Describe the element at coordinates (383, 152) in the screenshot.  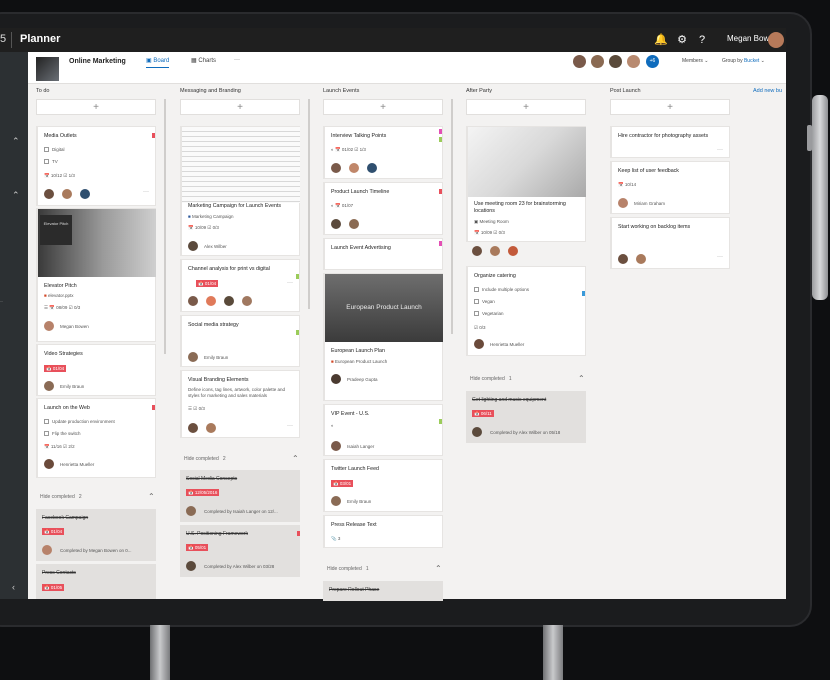
I see `task-card: Interview Talking Points ◐ 📅 01/02 ☑ 1/3` at that location.